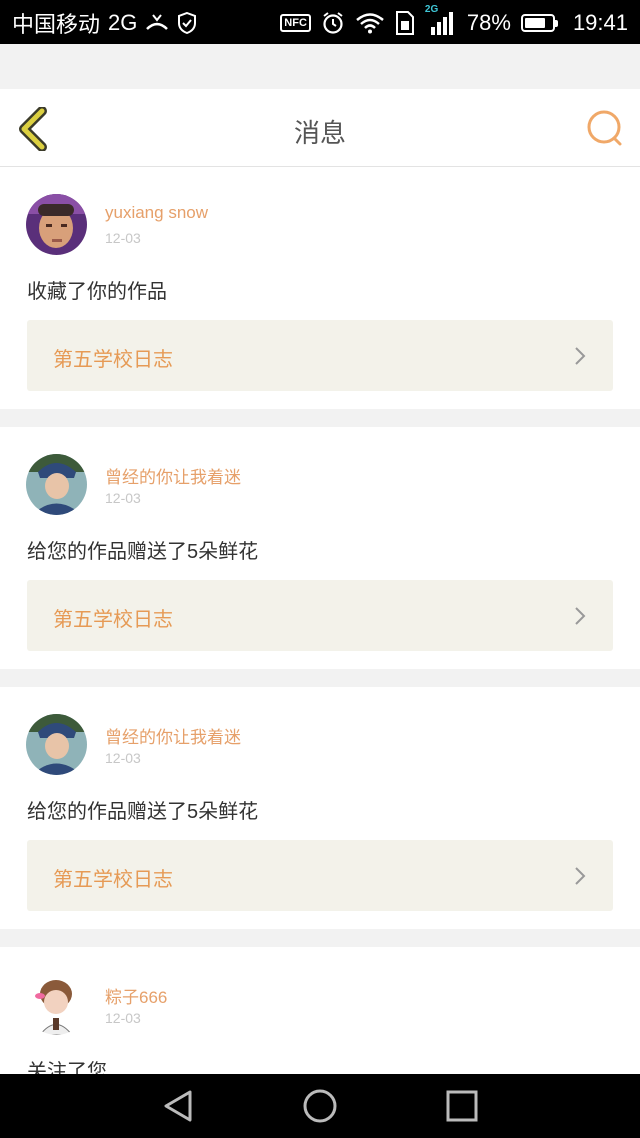 Image resolution: width=640 pixels, height=1138 pixels. Describe the element at coordinates (157, 22) in the screenshot. I see `missed-call-icon` at that location.